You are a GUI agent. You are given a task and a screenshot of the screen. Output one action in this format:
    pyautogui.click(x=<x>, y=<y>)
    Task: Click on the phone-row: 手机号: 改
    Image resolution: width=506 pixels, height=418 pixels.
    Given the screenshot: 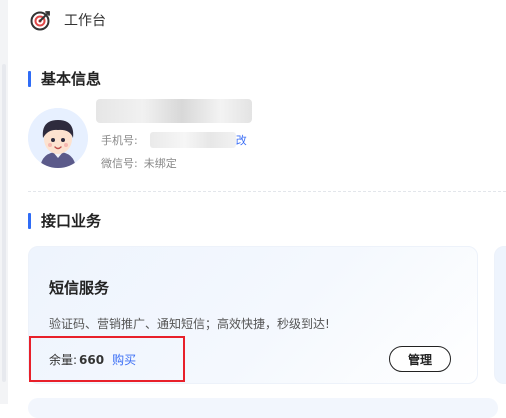 What is the action you would take?
    pyautogui.click(x=174, y=140)
    